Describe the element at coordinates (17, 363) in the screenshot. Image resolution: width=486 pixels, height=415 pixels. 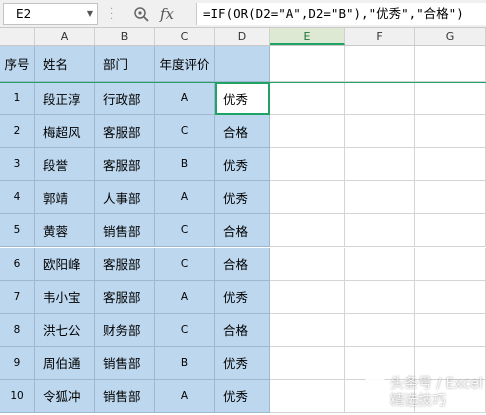
I see `cell-seq: 9` at that location.